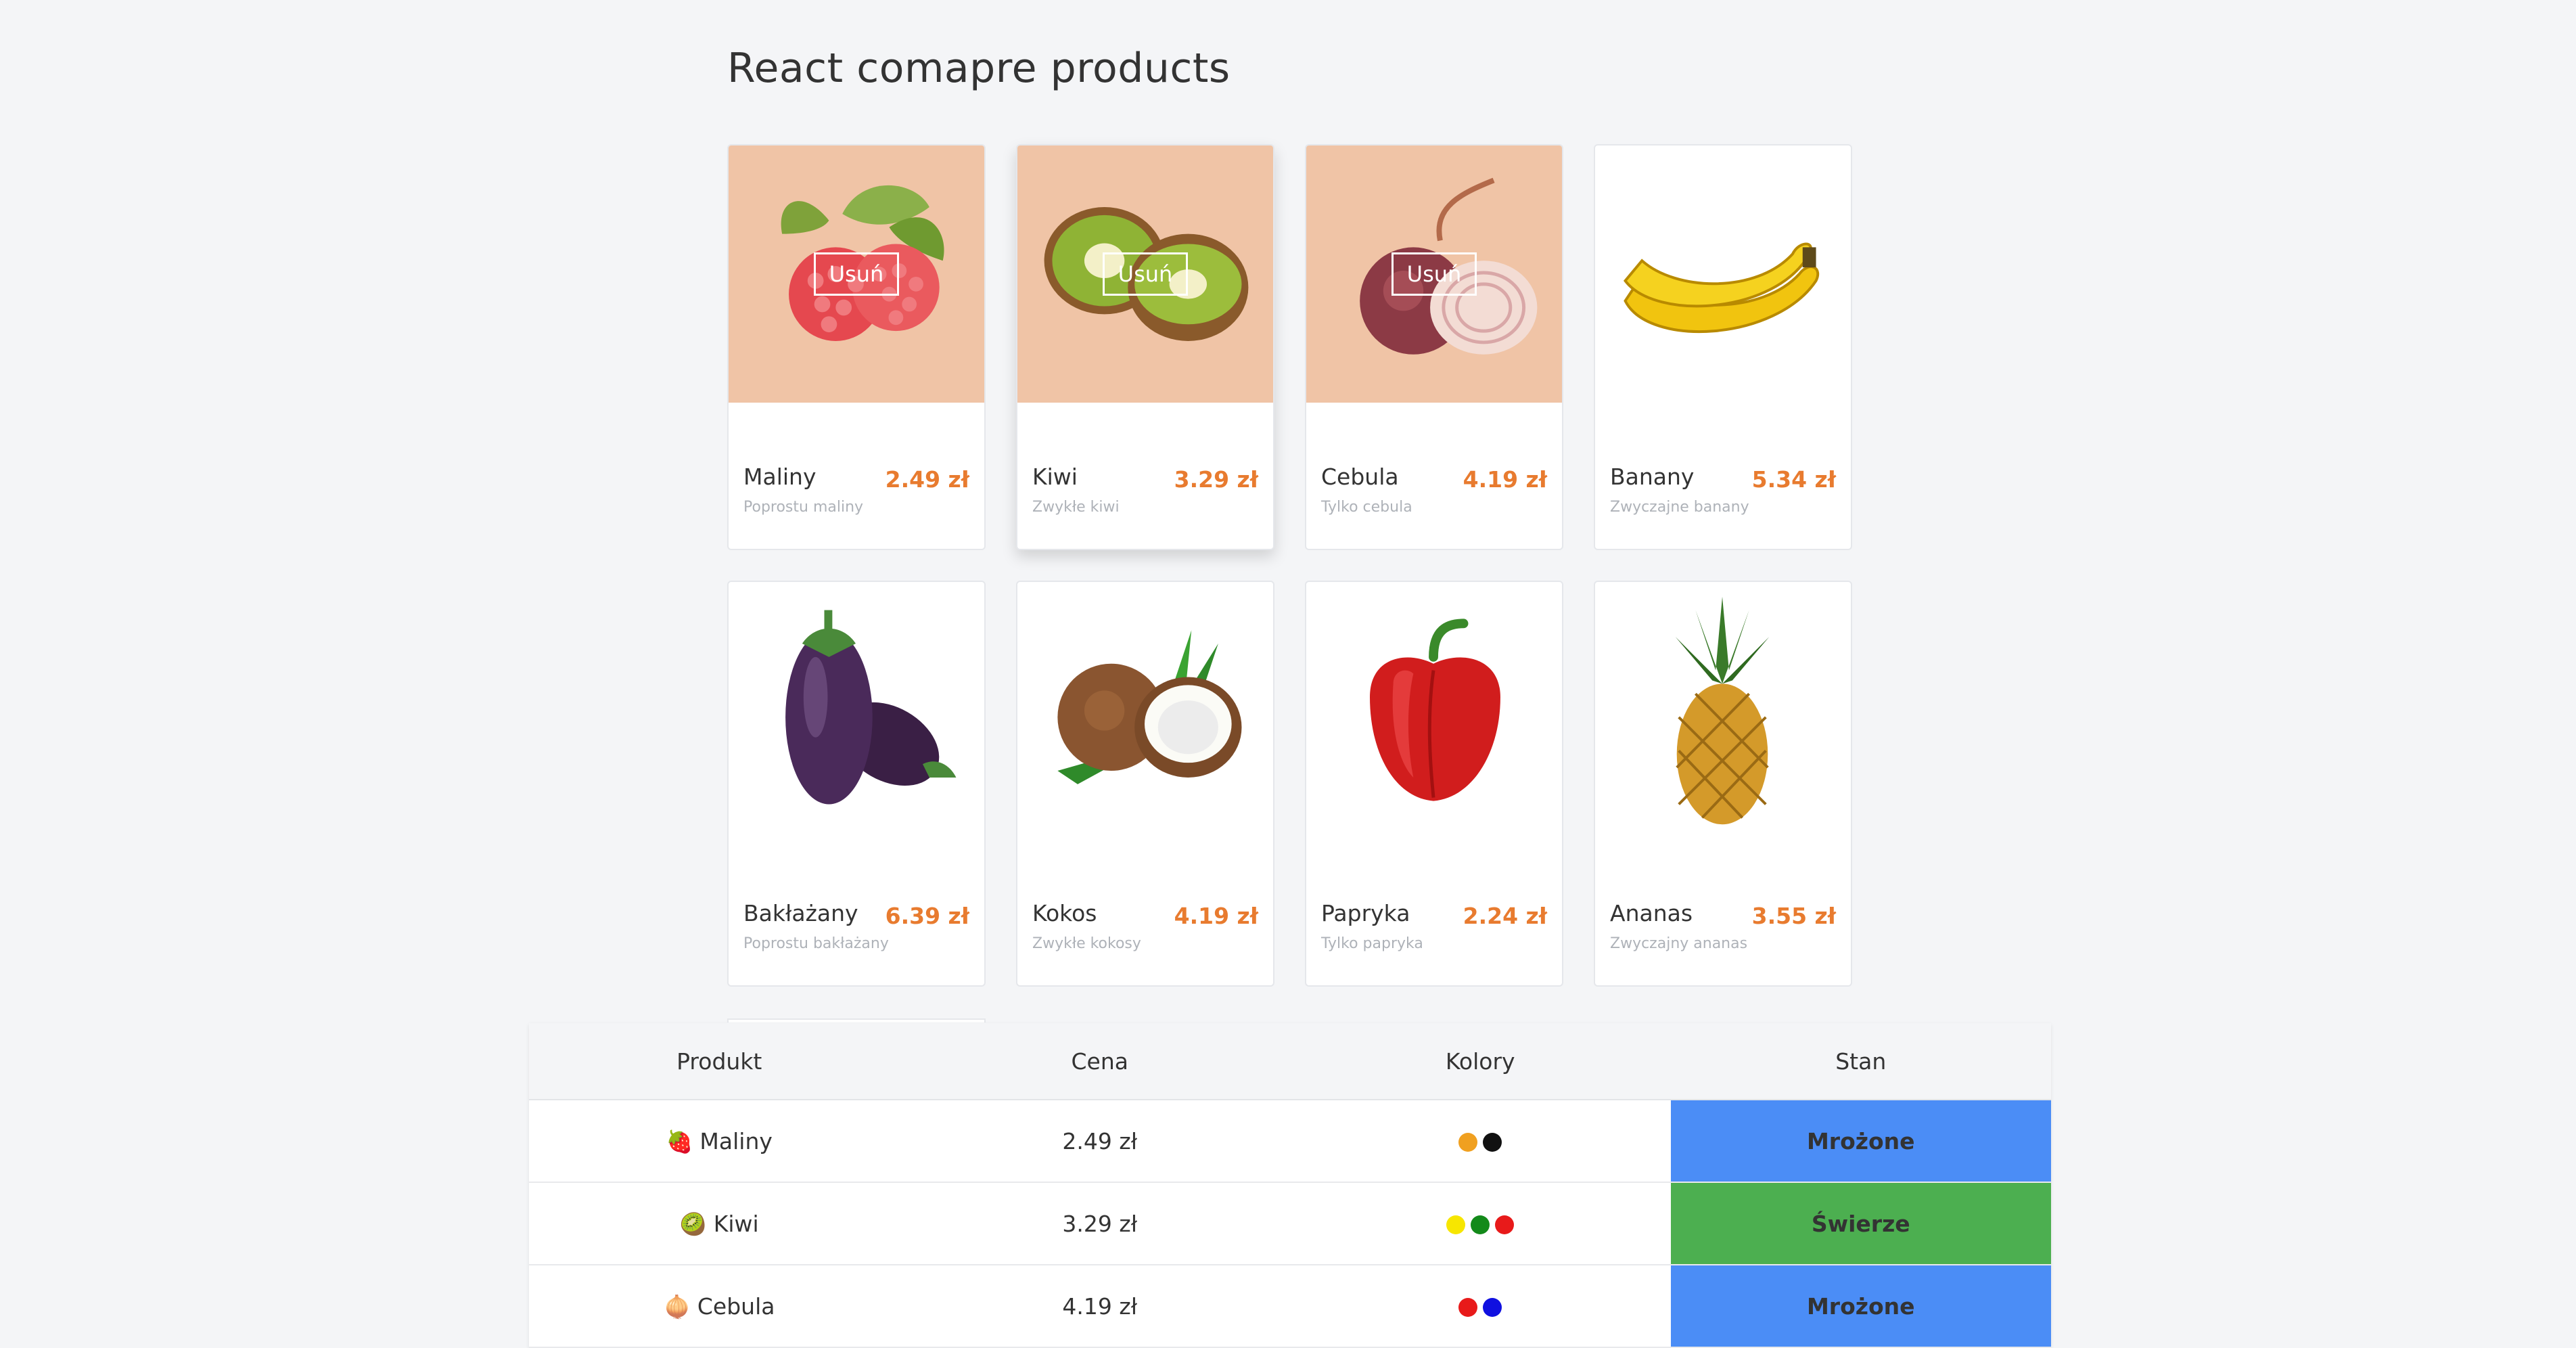  What do you see at coordinates (1505, 916) in the screenshot?
I see `product-price: 2.24 zł` at bounding box center [1505, 916].